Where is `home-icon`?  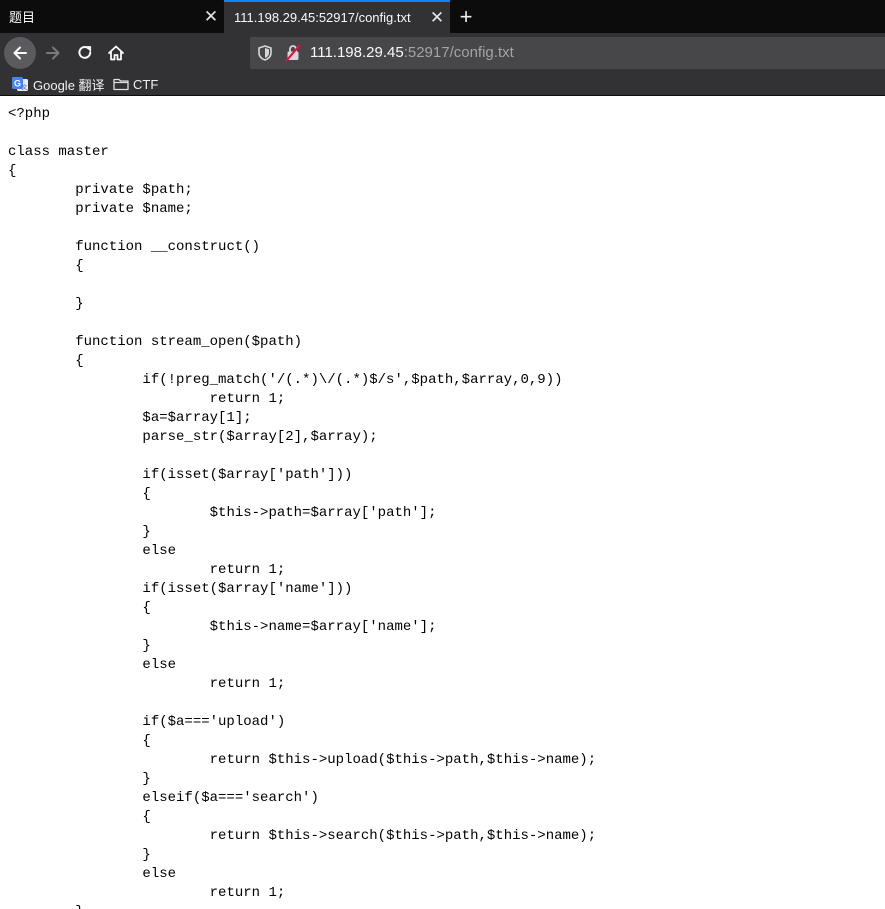
home-icon is located at coordinates (116, 53).